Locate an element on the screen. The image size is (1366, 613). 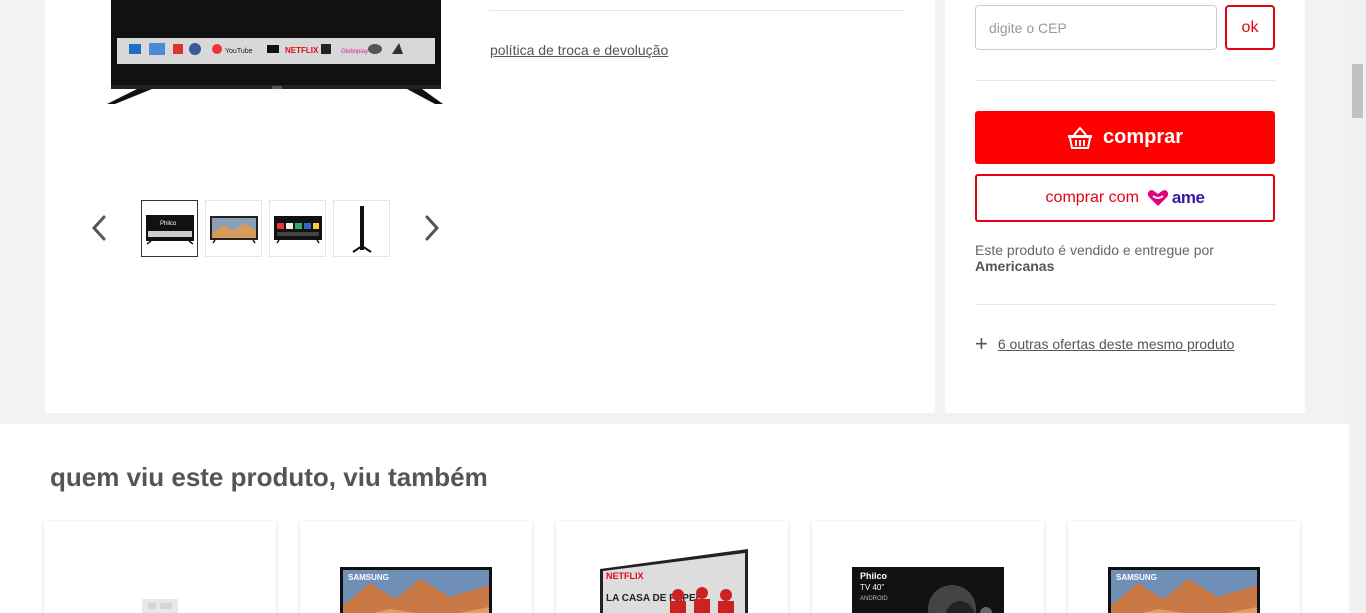
cep-ok-button: ok is located at coordinates (1250, 27).